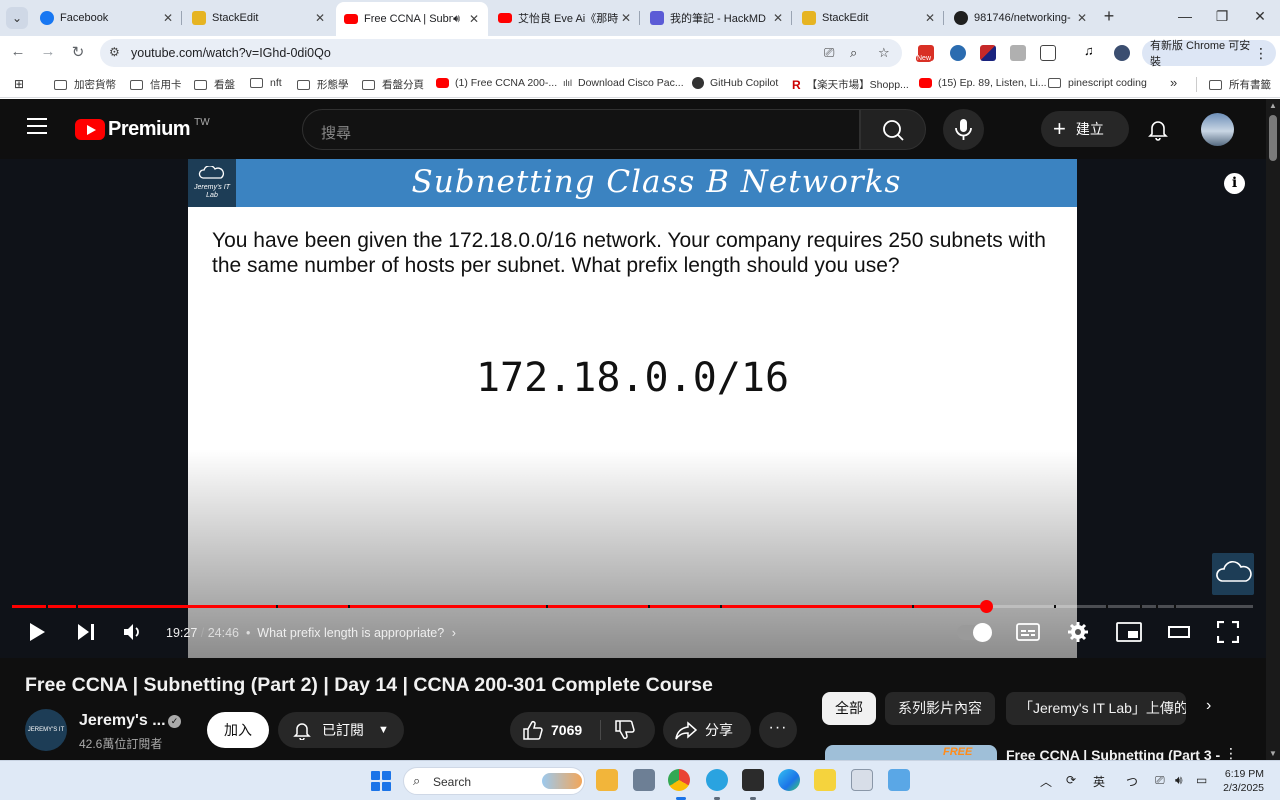  I want to click on scroll-up-icon: ▲, so click(1273, 105).